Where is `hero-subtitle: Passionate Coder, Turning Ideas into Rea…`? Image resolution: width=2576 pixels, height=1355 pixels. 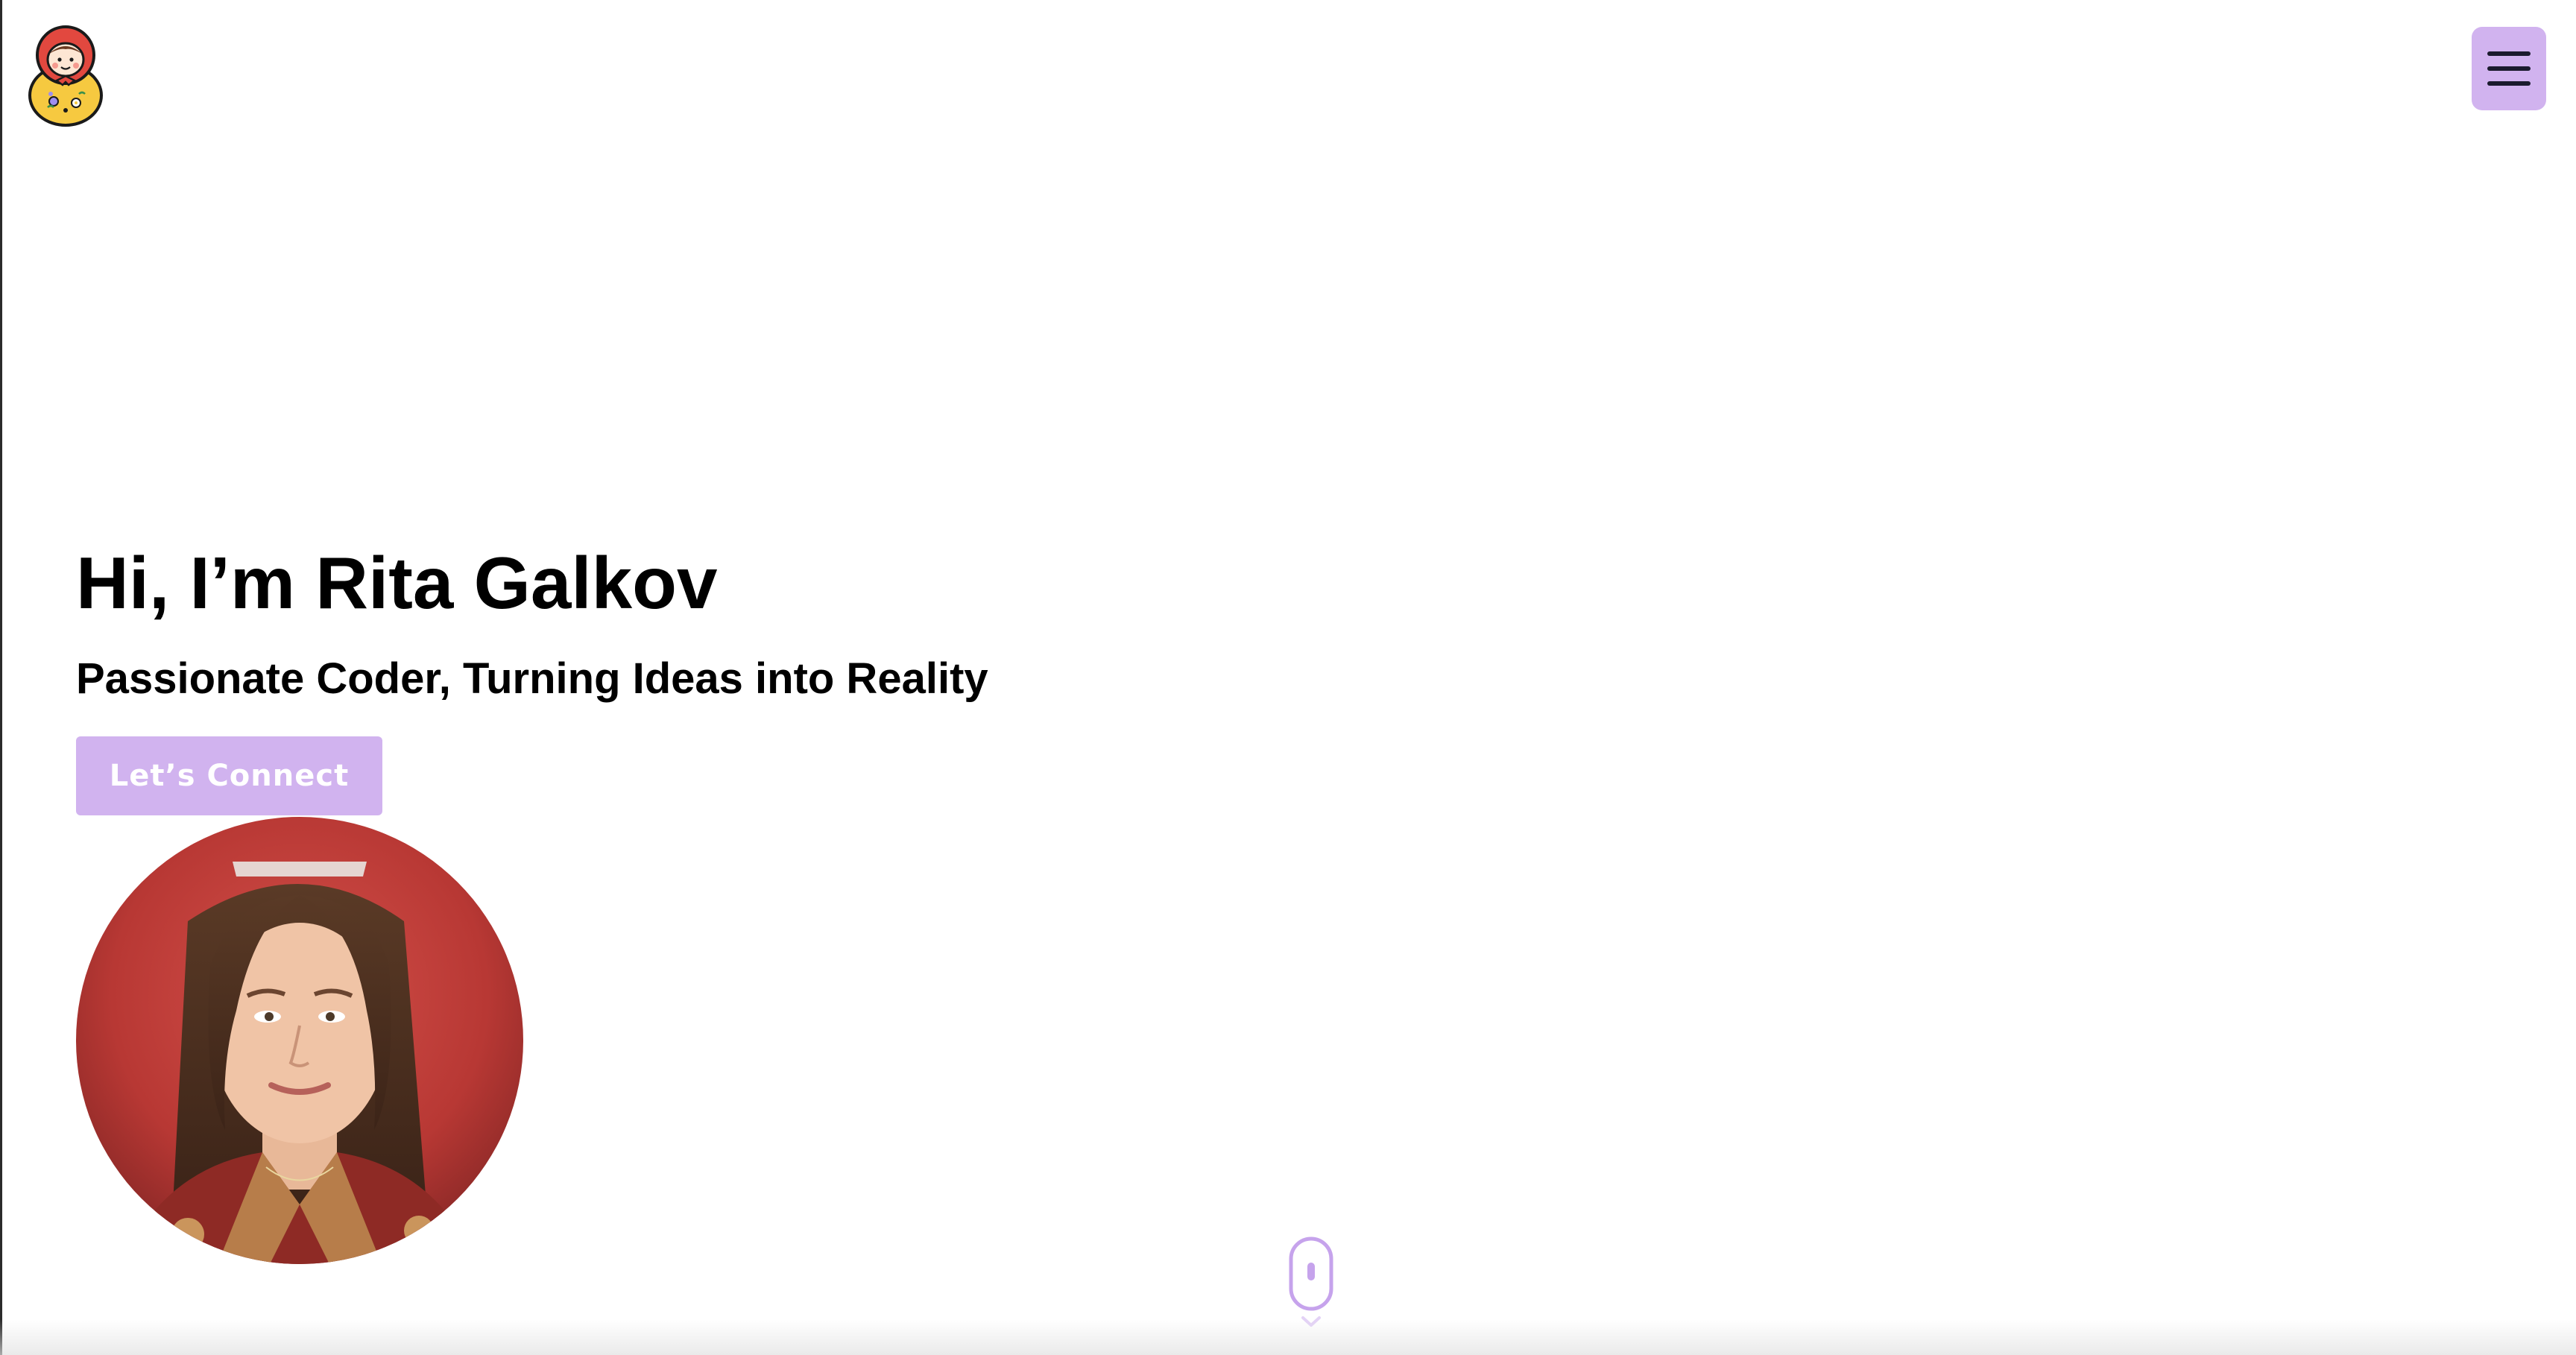 hero-subtitle: Passionate Coder, Turning Ideas into Rea… is located at coordinates (532, 678).